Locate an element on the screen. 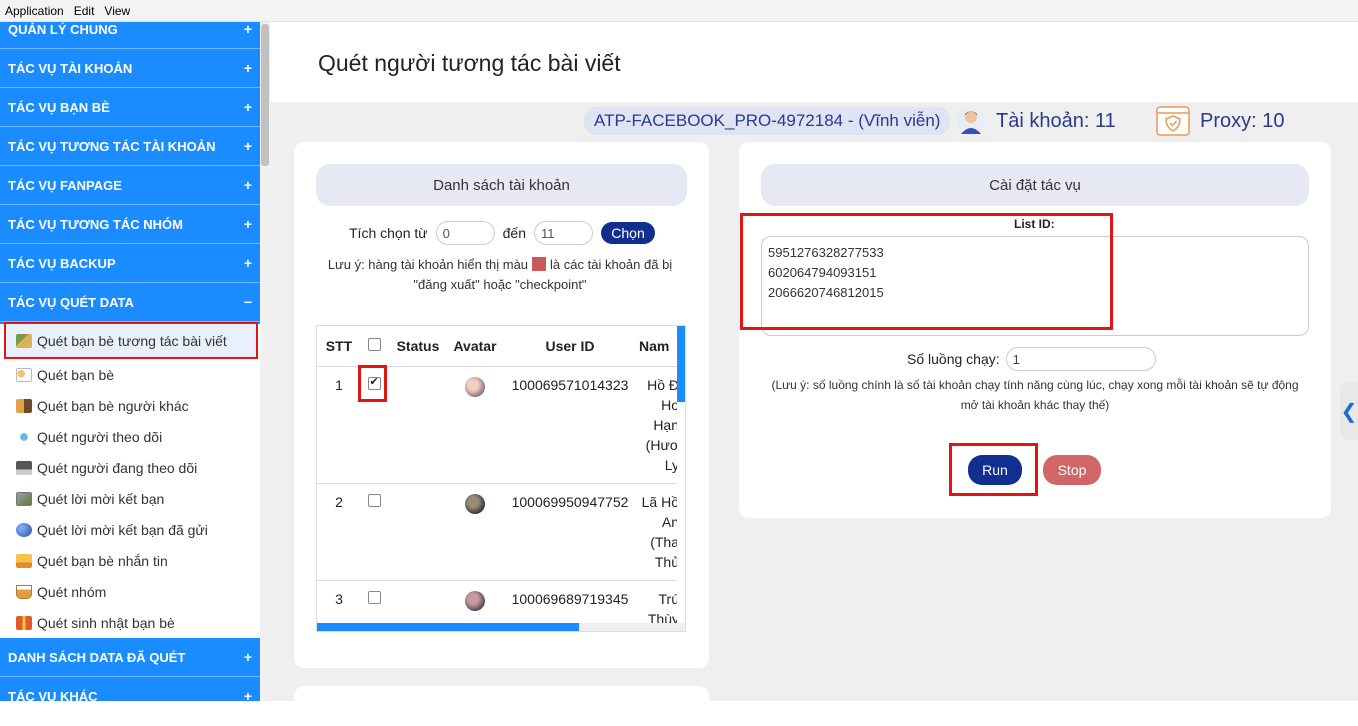  sidebar-item-quet-ban-be-tuong-tac: Quét bạn bè tương tác bài viết is located at coordinates (131, 340).